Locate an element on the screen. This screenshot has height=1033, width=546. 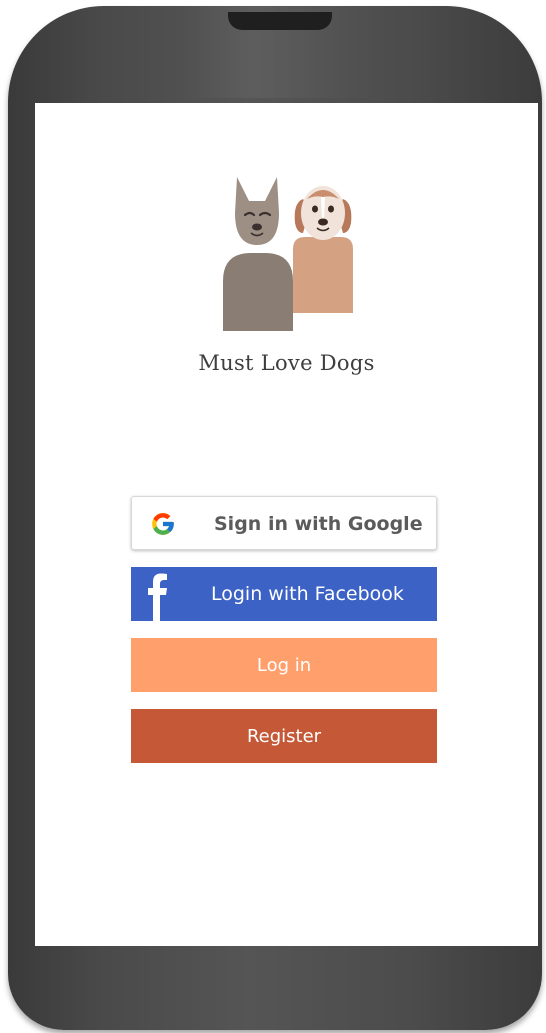
login-with-facebook-button: Login with Facebook is located at coordinates (284, 594).